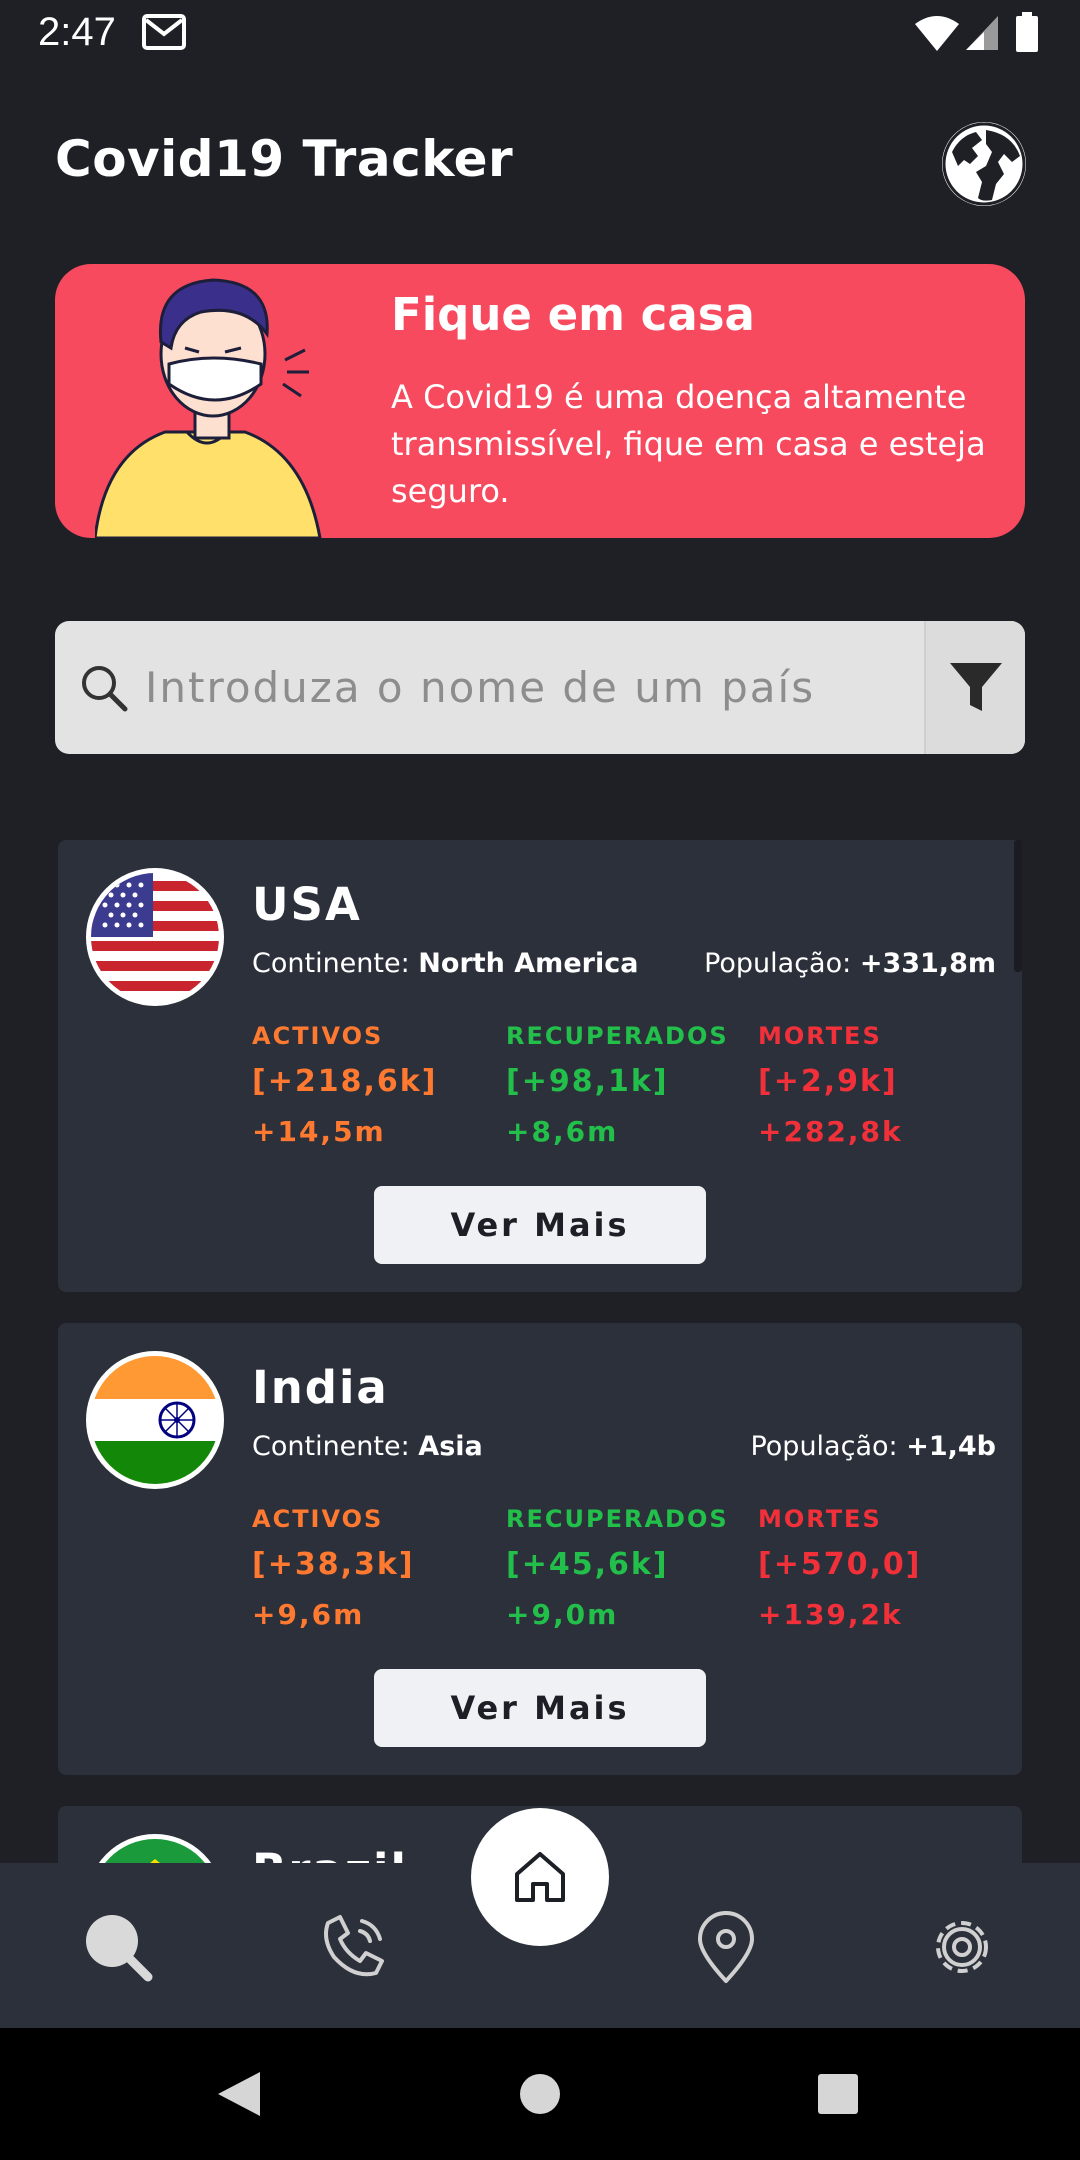 The image size is (1080, 2160). Describe the element at coordinates (587, 1081) in the screenshot. I see `recovered-today: [+98,1k]` at that location.